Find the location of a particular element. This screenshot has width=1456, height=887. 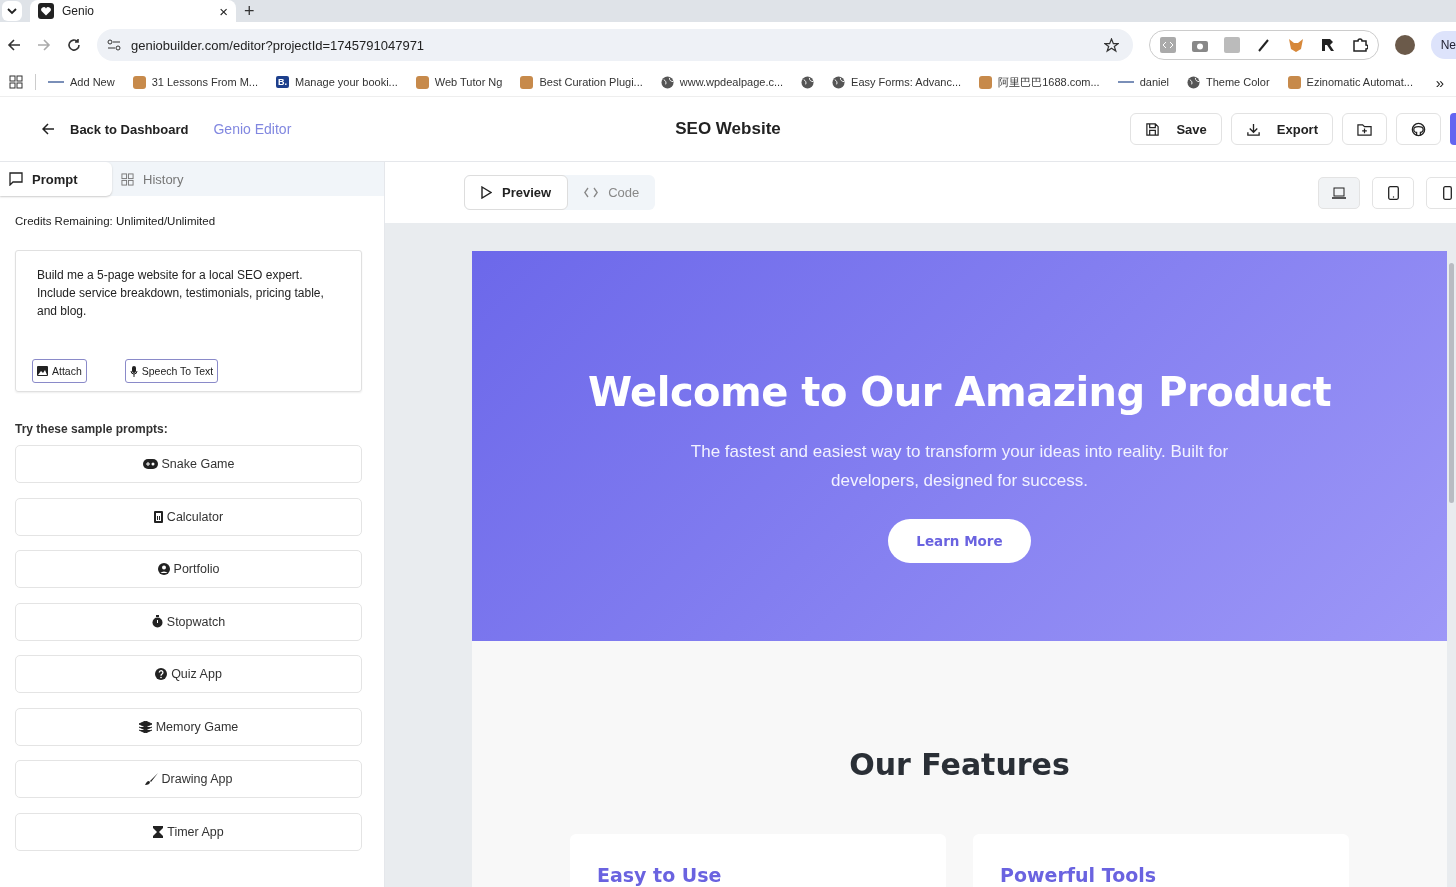

chevron-down-icon is located at coordinates (12, 11).